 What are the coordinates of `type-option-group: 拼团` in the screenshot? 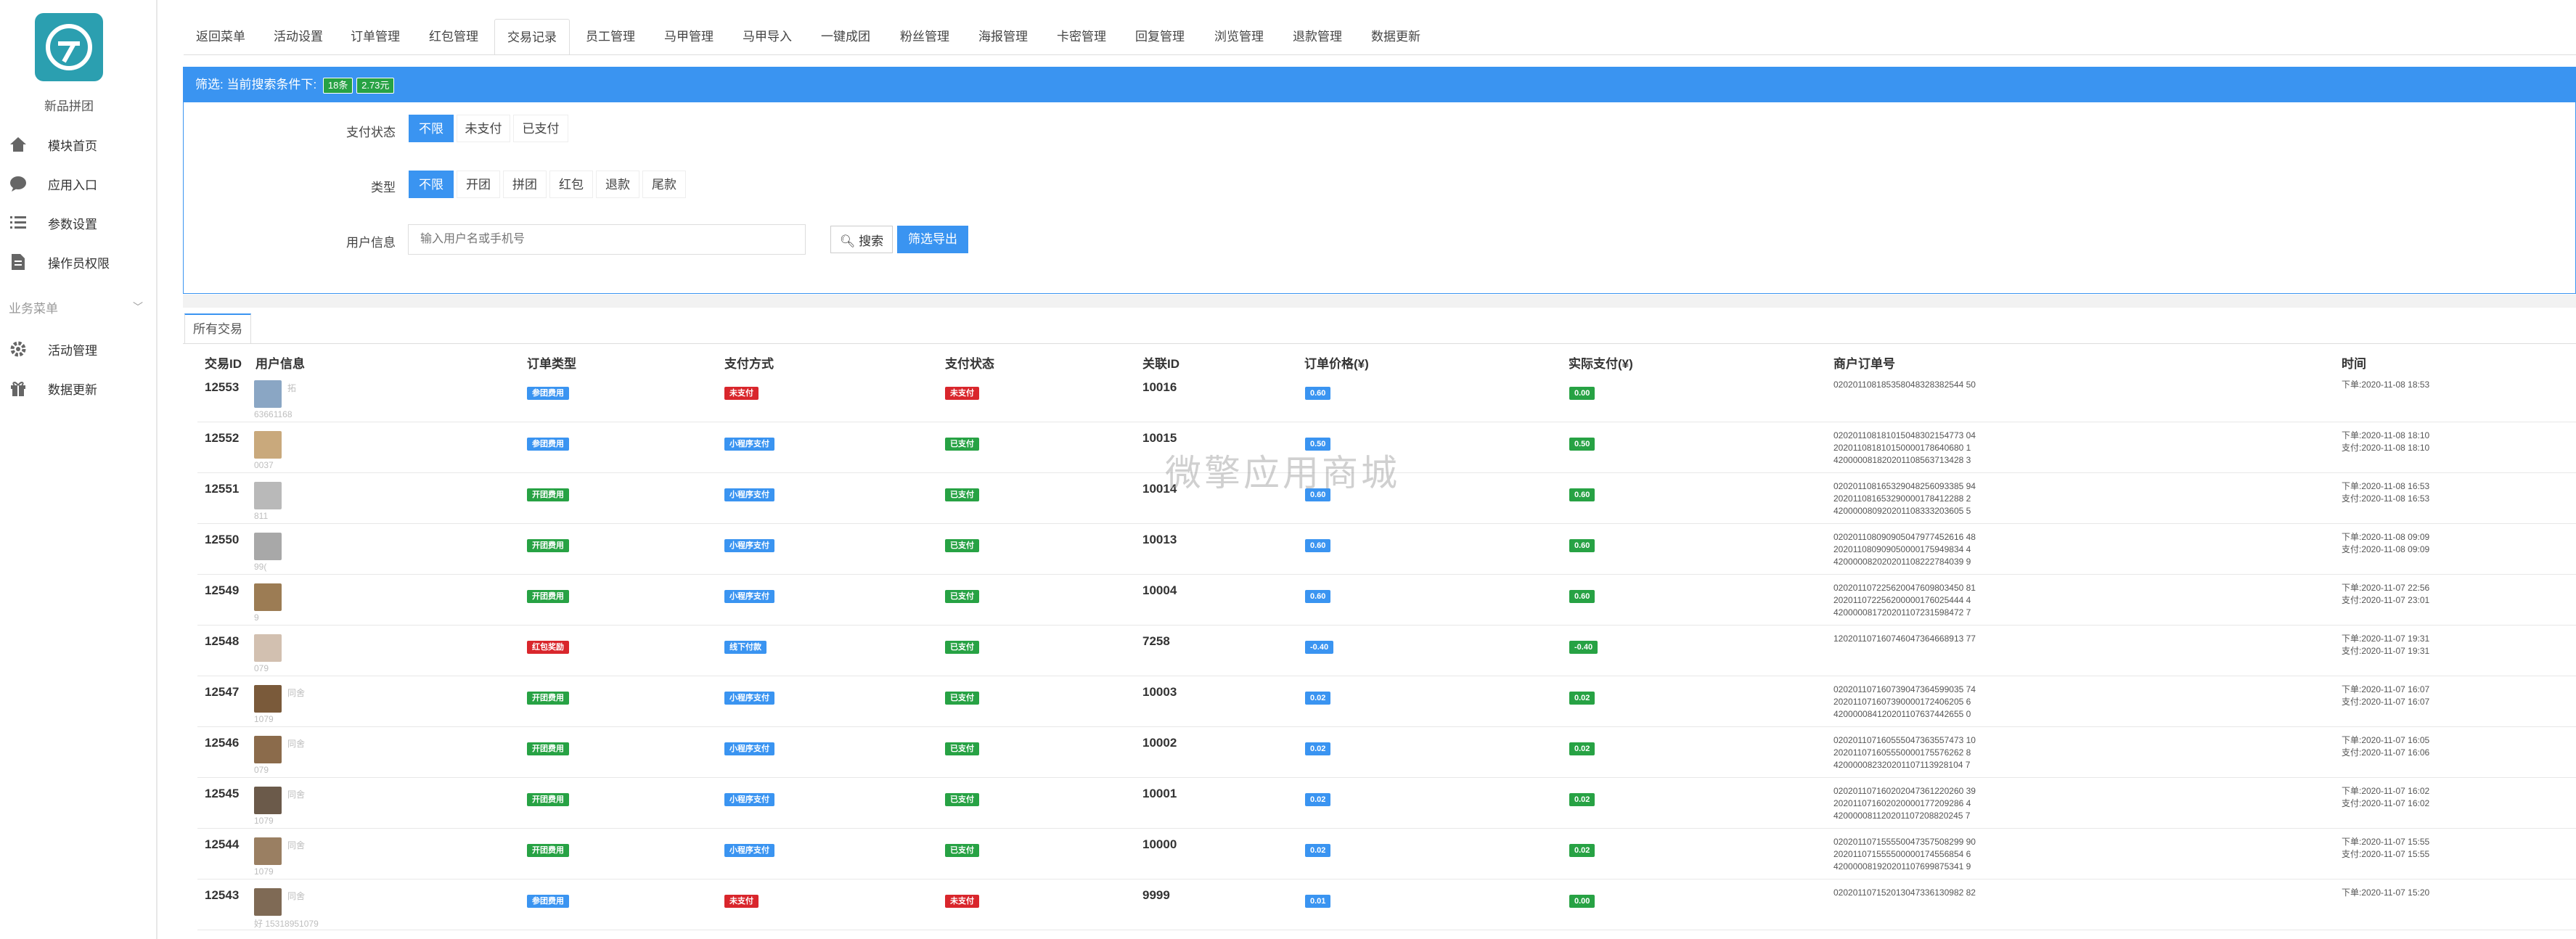 It's located at (525, 184).